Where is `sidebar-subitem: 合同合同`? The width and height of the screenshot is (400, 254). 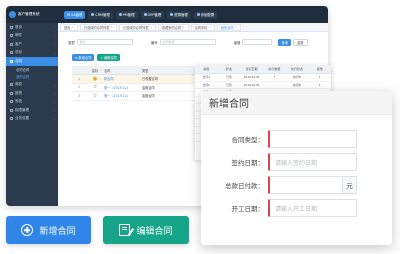
sidebar-subitem: 合同合同 is located at coordinates (32, 70).